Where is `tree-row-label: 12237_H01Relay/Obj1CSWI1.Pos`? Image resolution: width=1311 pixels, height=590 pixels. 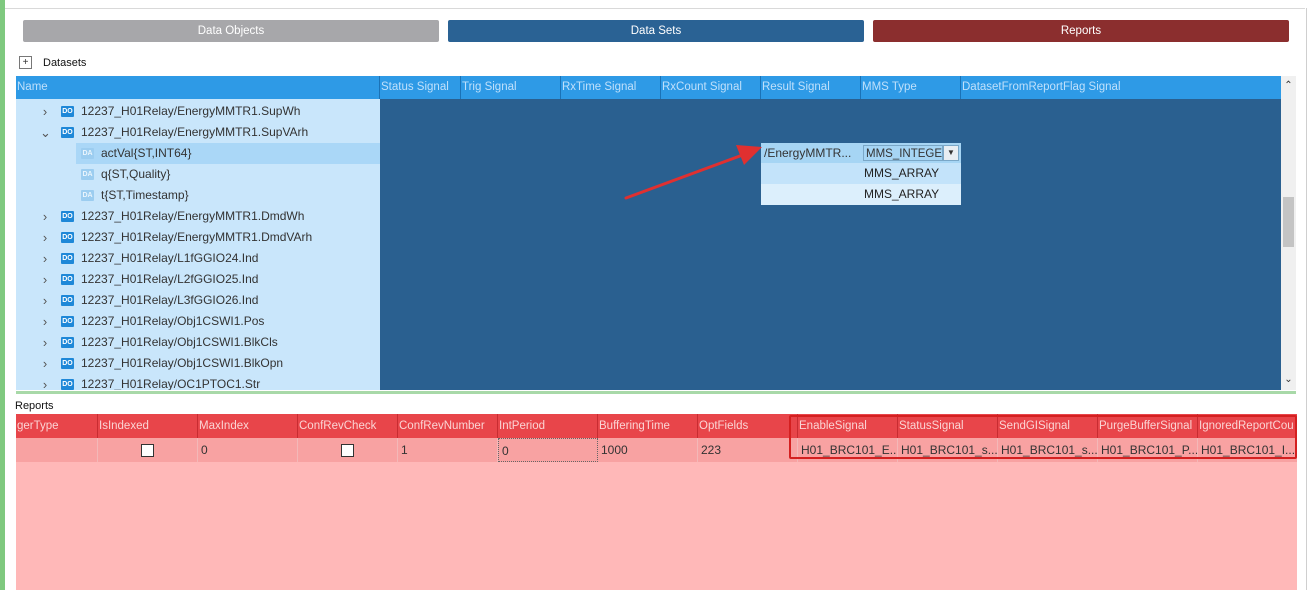
tree-row-label: 12237_H01Relay/Obj1CSWI1.Pos is located at coordinates (173, 321).